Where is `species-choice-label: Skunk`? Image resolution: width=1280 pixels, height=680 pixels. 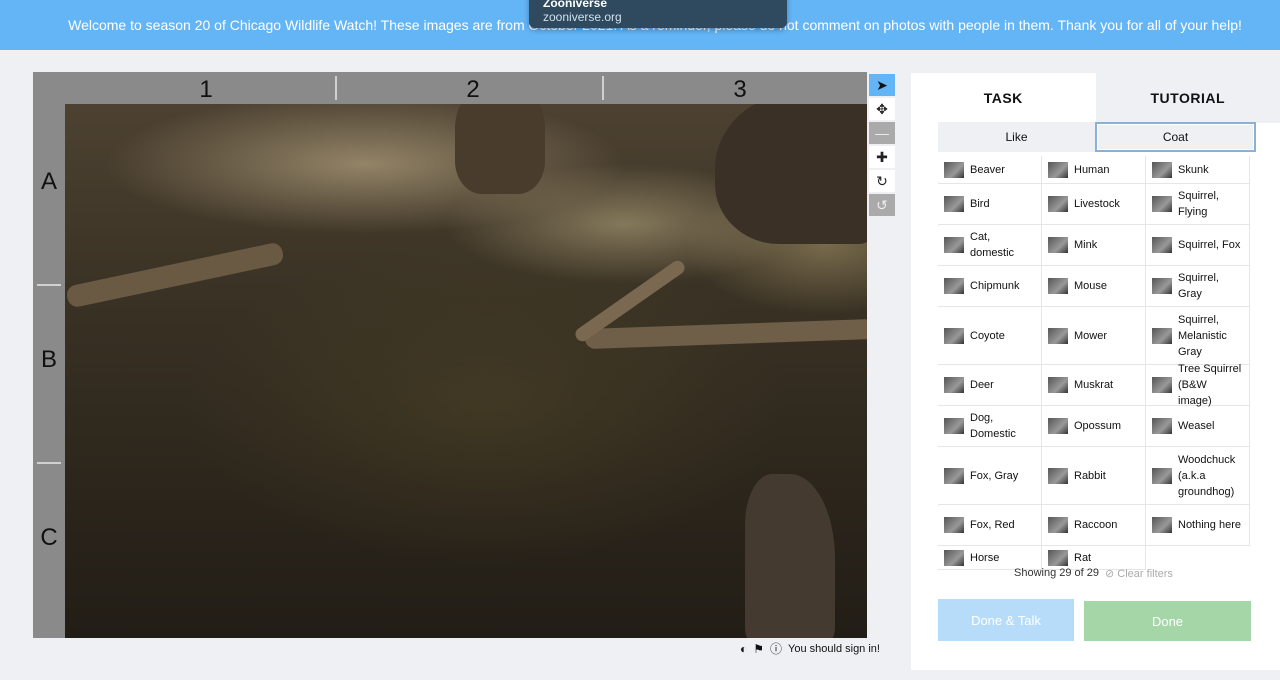 species-choice-label: Skunk is located at coordinates (1193, 169).